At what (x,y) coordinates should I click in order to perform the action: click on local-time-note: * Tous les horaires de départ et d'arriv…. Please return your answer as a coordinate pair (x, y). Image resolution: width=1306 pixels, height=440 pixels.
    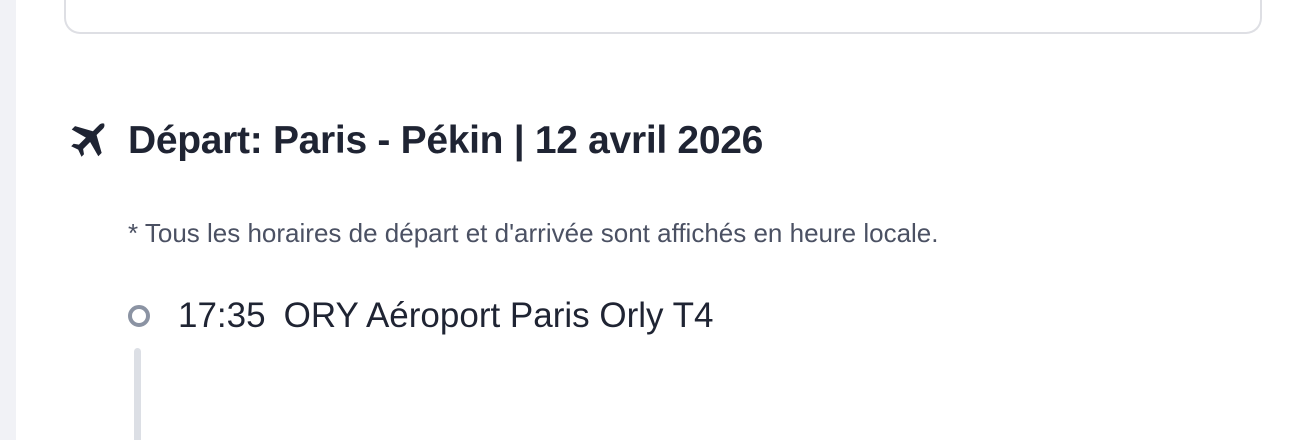
    Looking at the image, I should click on (533, 233).